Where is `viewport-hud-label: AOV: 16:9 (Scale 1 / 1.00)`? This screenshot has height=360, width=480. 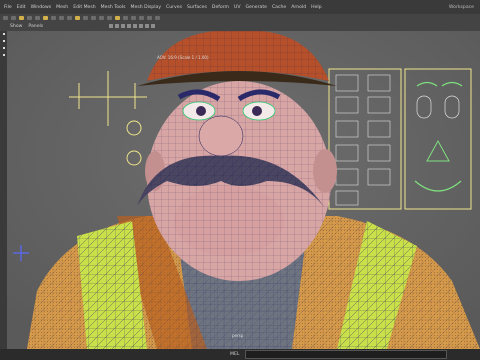
viewport-hud-label: AOV: 16:9 (Scale 1 / 1.00) is located at coordinates (183, 57).